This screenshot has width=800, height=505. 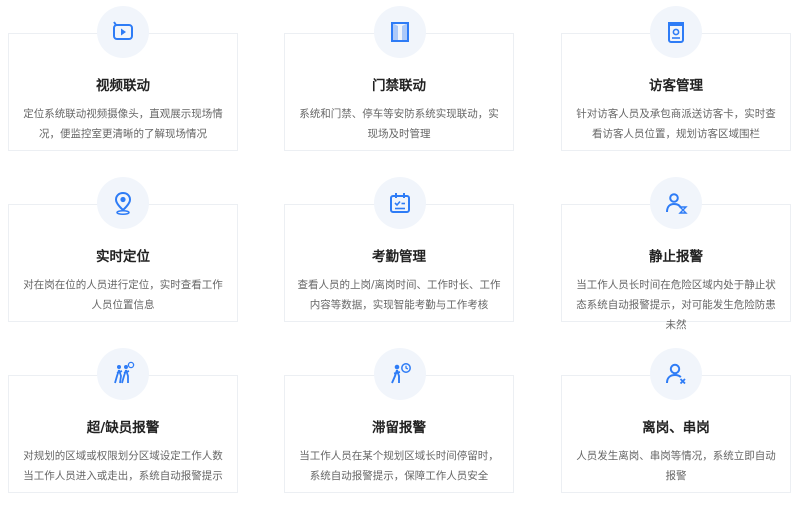 What do you see at coordinates (123, 32) in the screenshot?
I see `video-icon` at bounding box center [123, 32].